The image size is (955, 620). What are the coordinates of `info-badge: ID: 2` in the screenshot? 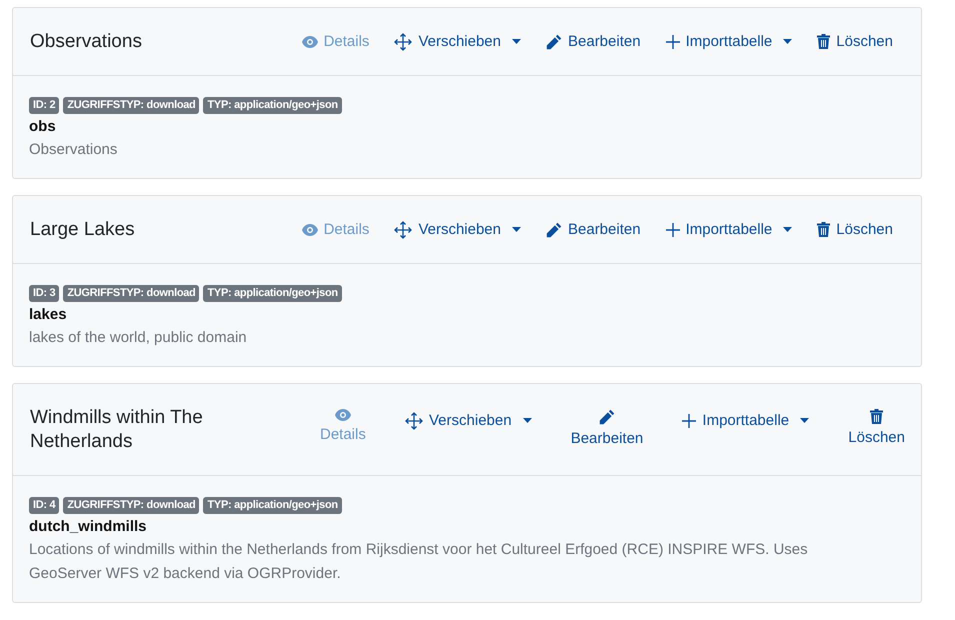 It's located at (44, 105).